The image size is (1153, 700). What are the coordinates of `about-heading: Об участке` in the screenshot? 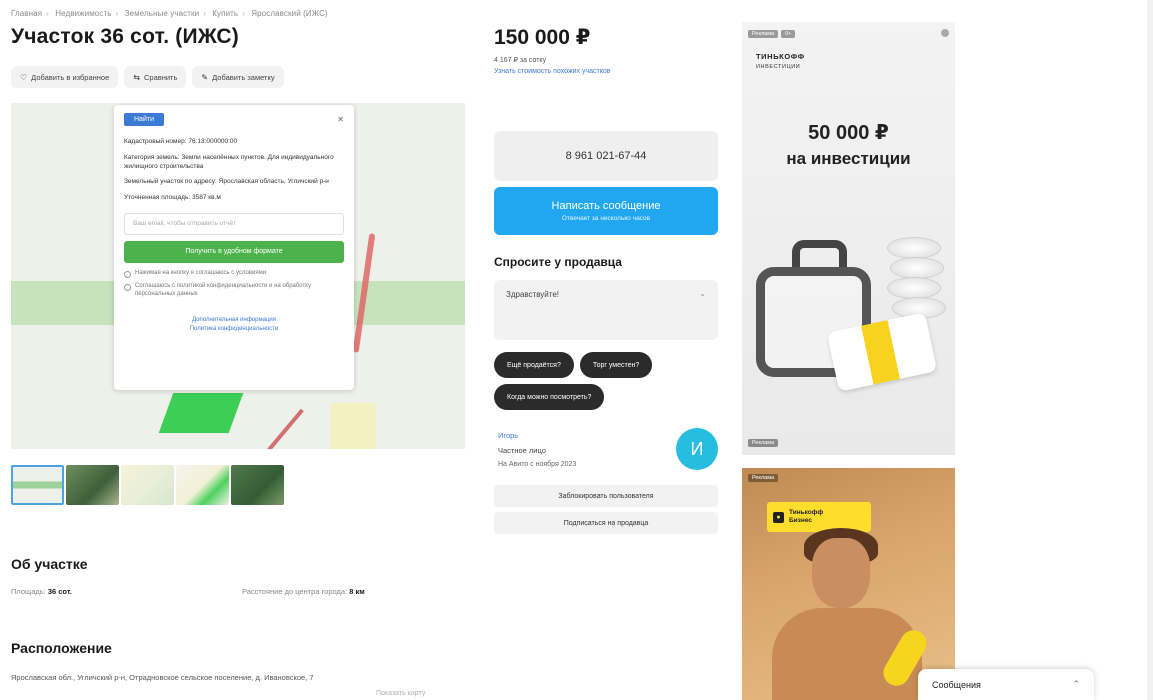 It's located at (49, 564).